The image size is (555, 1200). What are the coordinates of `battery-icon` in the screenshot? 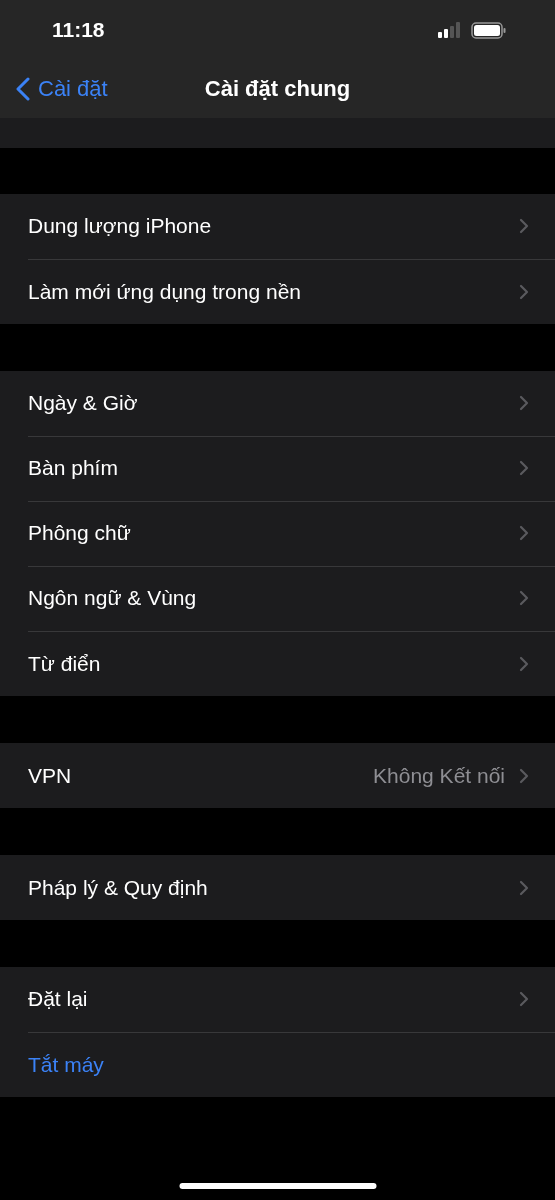 It's located at (489, 30).